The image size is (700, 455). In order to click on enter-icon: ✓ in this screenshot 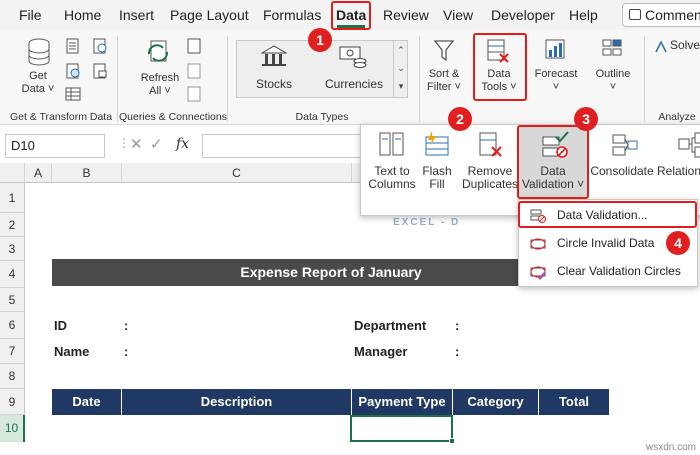, I will do `click(156, 144)`.